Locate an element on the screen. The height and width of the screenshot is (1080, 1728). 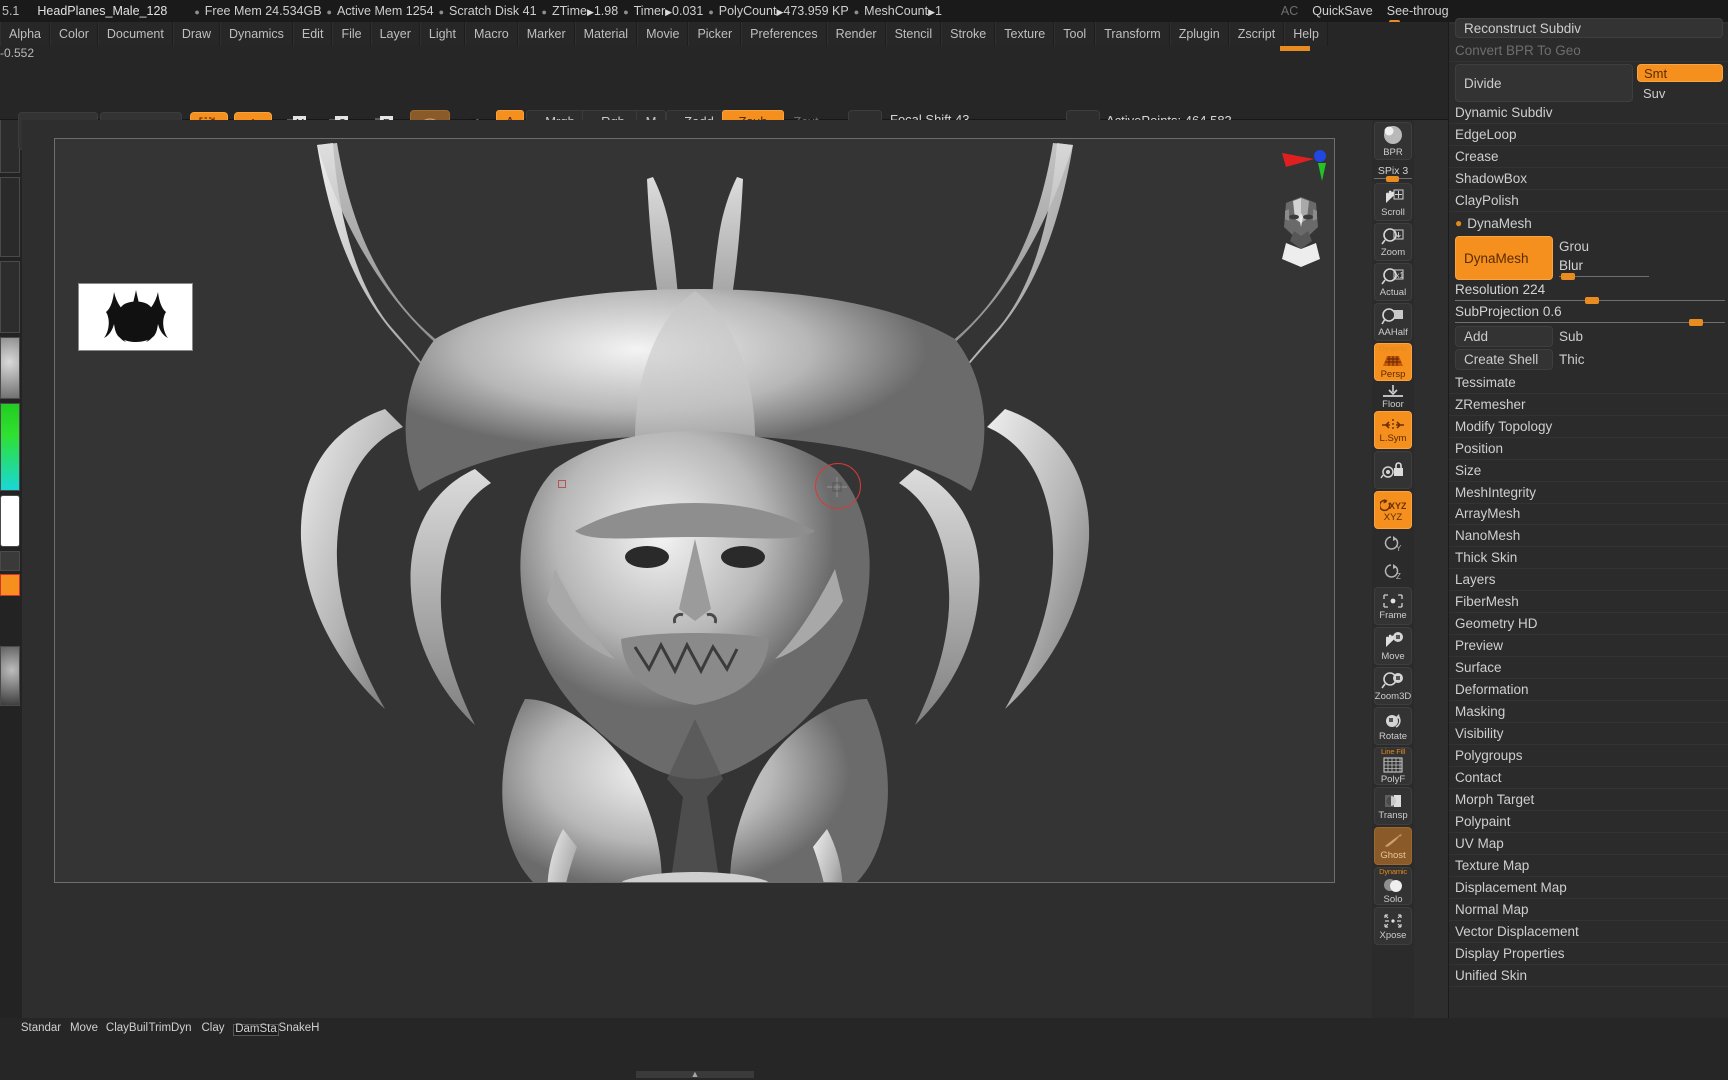
palette-row-normal-map: Normal Map is located at coordinates (1588, 910).